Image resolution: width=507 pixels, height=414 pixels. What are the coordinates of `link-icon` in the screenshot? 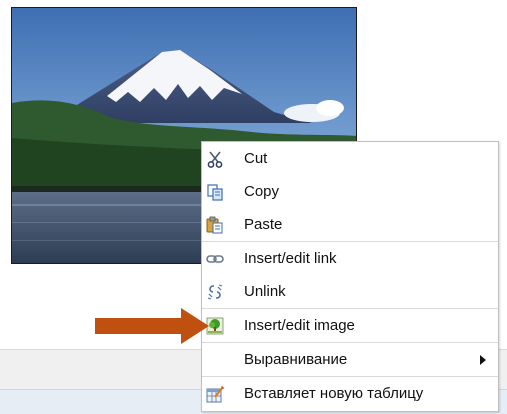 It's located at (215, 259).